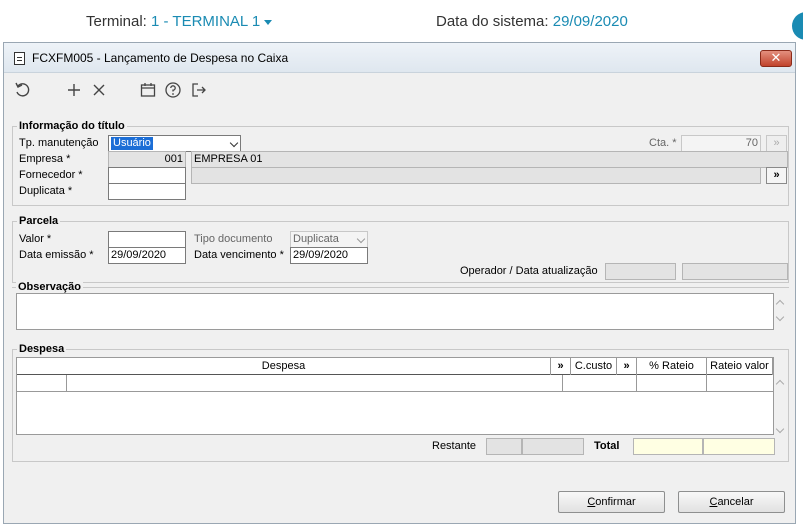  What do you see at coordinates (594, 366) in the screenshot?
I see `col-ccusto: C.custo` at bounding box center [594, 366].